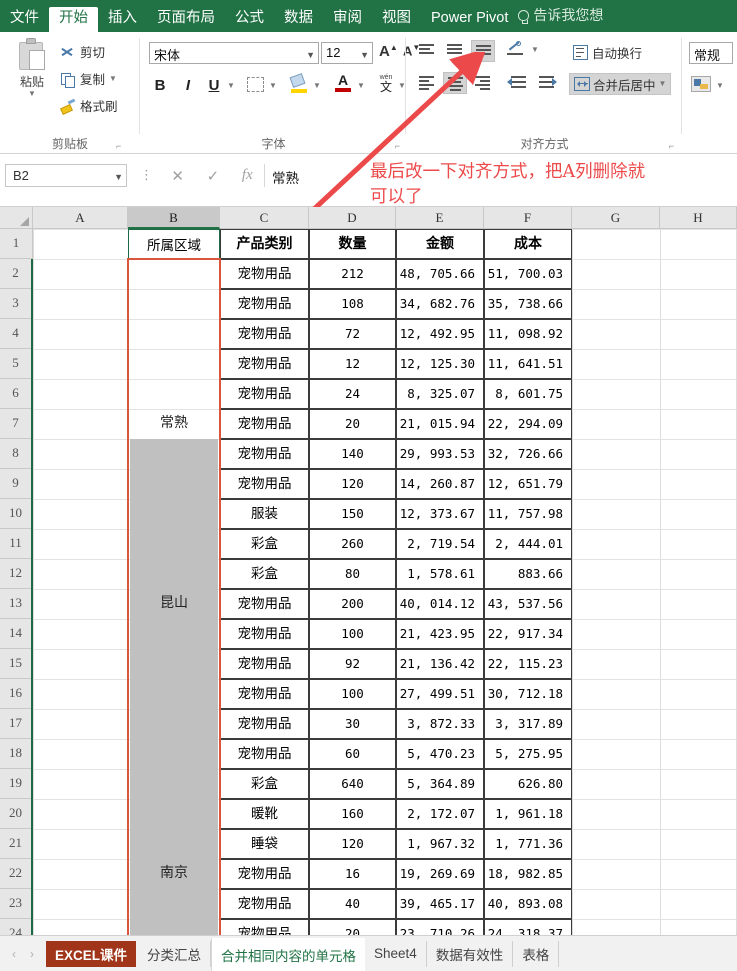 The height and width of the screenshot is (971, 737). I want to click on cell-F18: 5, 275.95, so click(528, 754).